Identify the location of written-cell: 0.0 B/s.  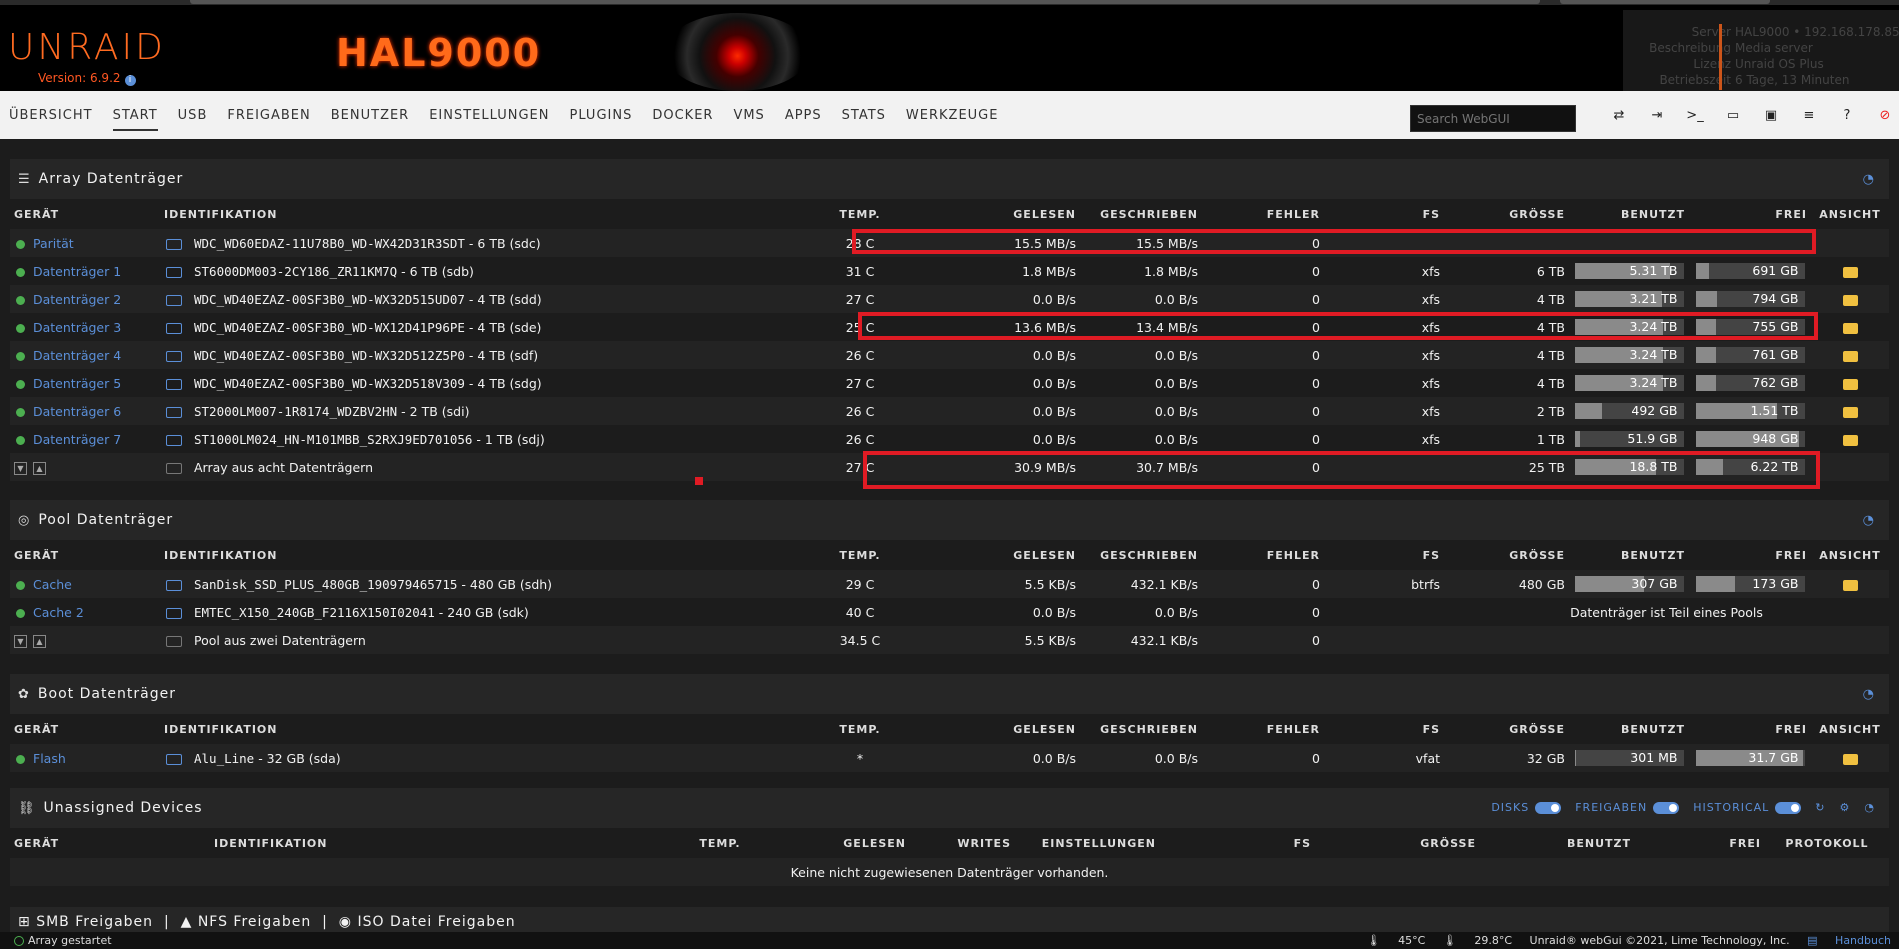
(1141, 383).